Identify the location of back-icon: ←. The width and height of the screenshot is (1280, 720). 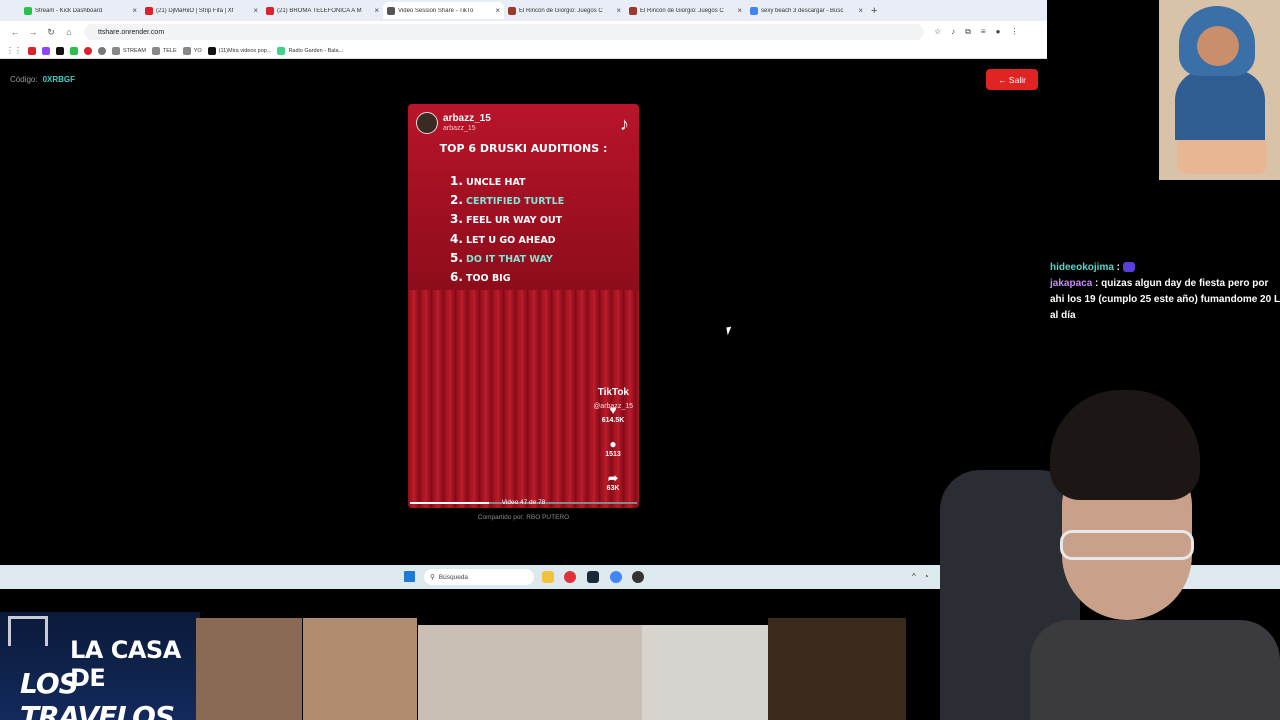
(15, 32).